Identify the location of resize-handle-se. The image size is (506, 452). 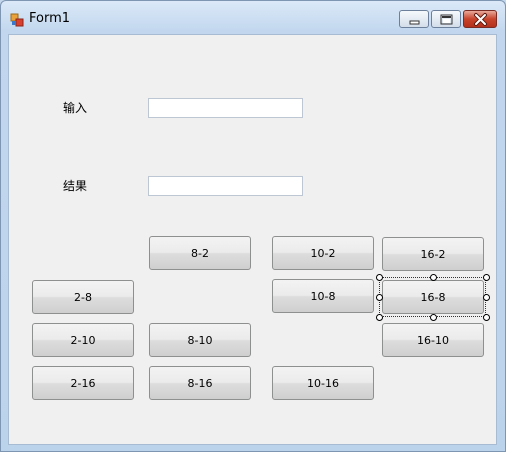
(486, 317).